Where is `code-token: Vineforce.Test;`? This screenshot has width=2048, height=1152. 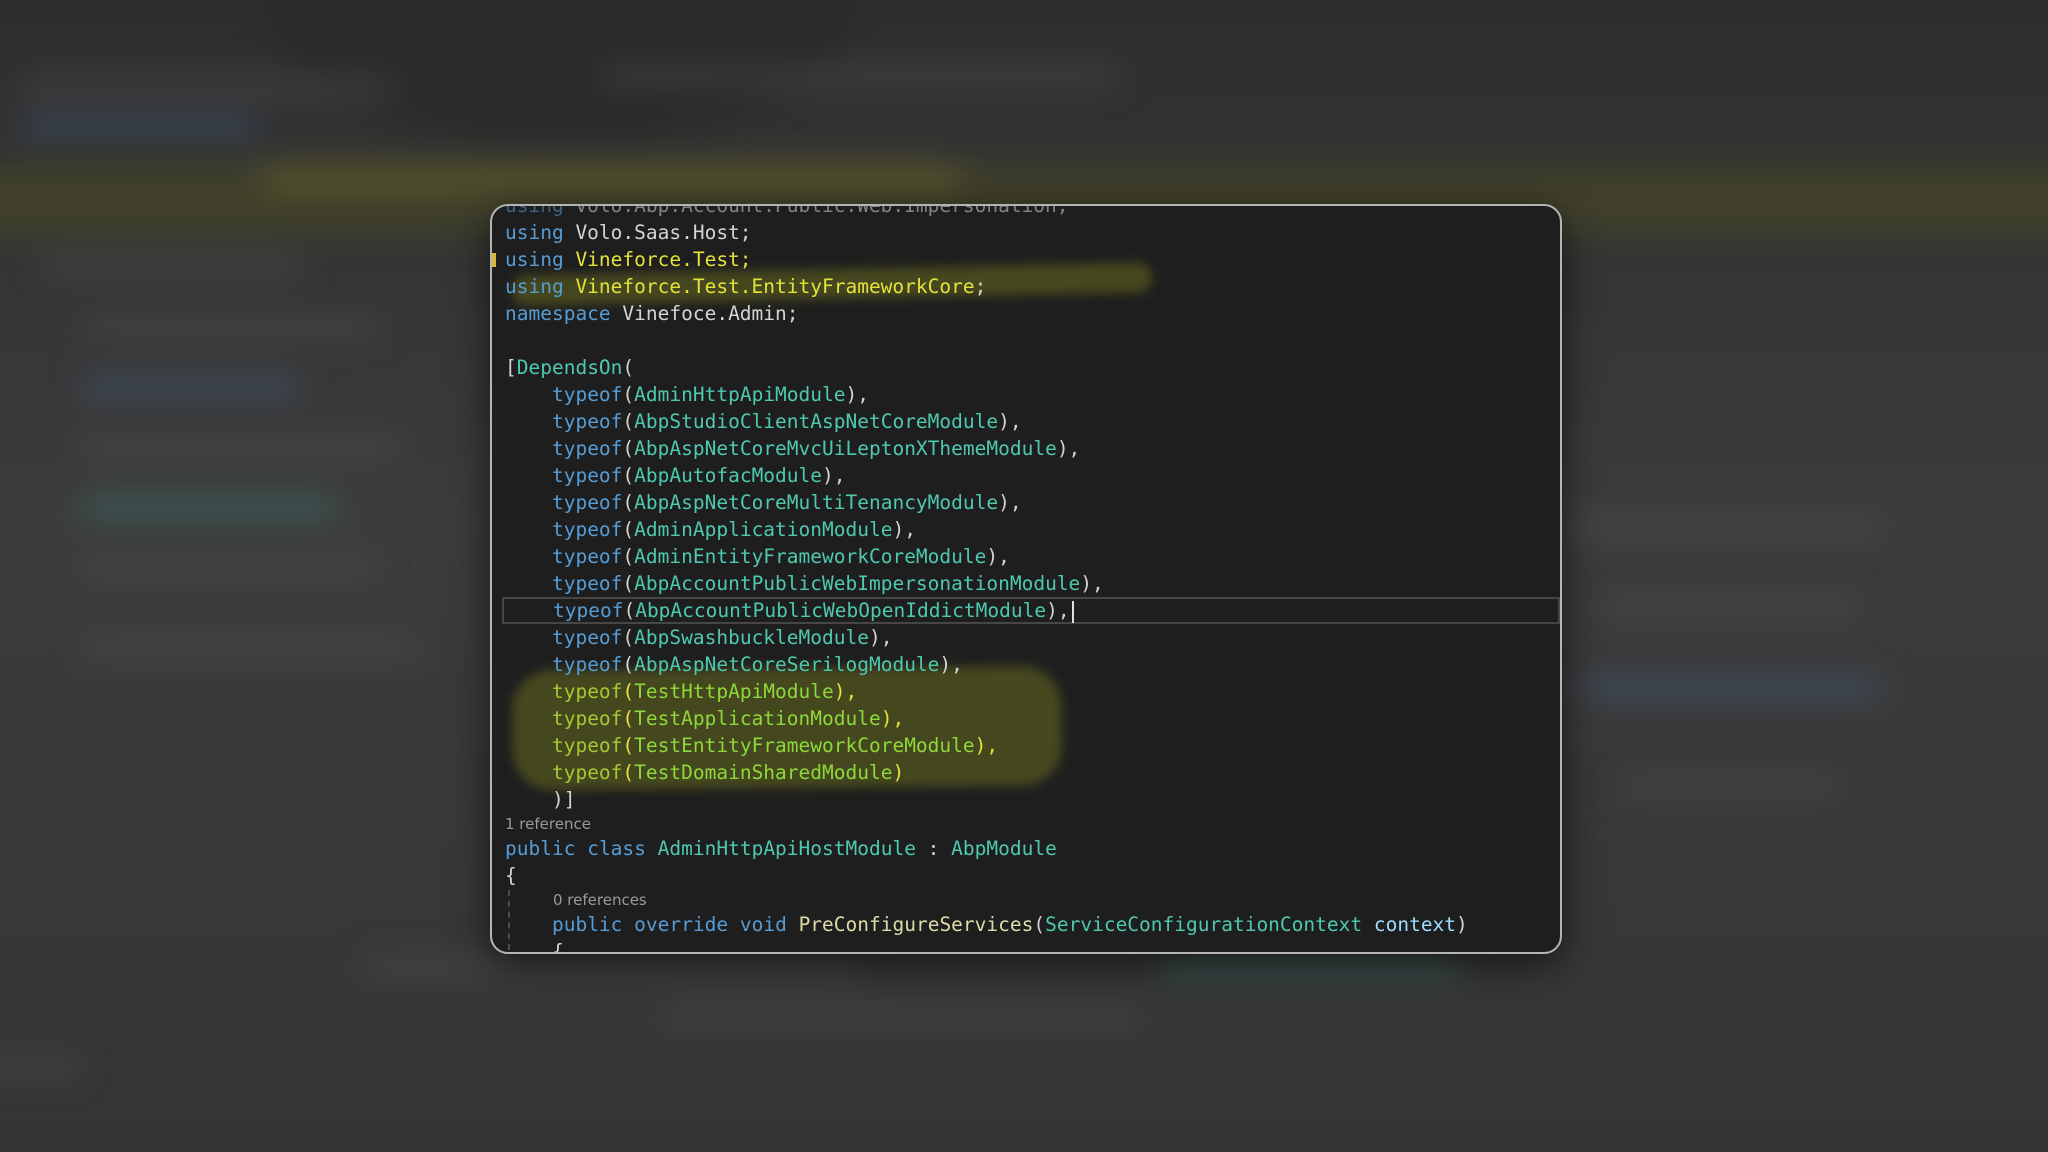
code-token: Vineforce.Test; is located at coordinates (657, 259).